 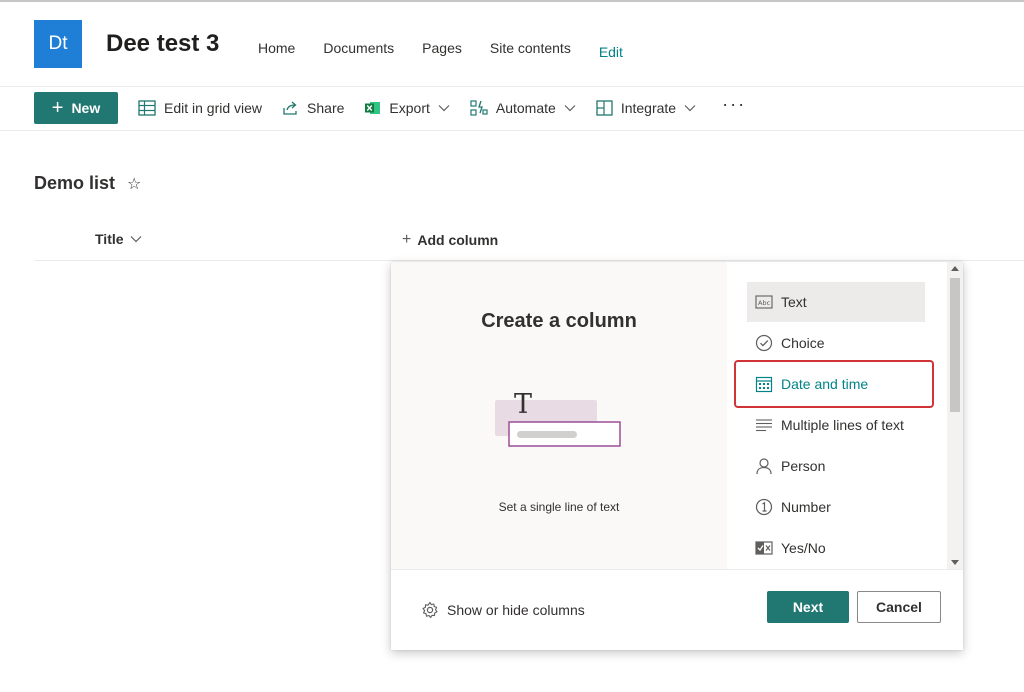 What do you see at coordinates (803, 466) in the screenshot?
I see `column-type-person-label: Person` at bounding box center [803, 466].